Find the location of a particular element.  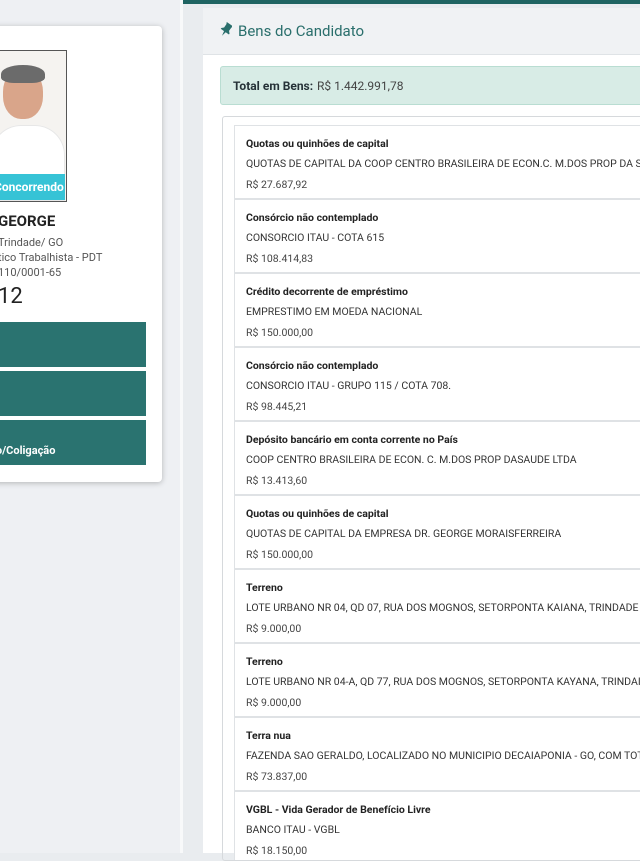

nav-button-coligacao-label: ão/Coligação is located at coordinates (28, 450).